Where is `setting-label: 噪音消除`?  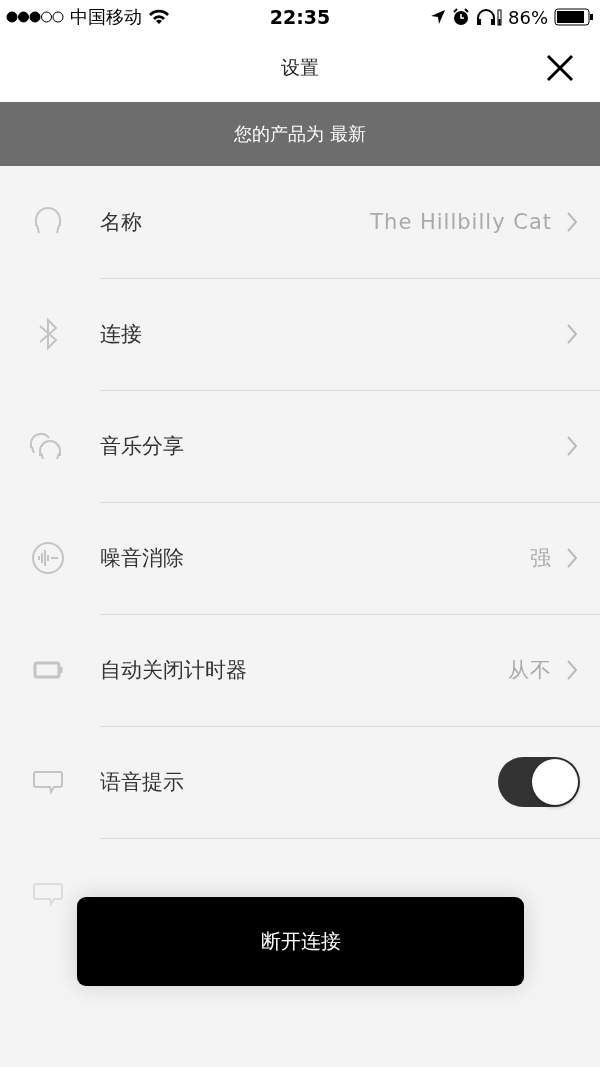
setting-label: 噪音消除 is located at coordinates (142, 558).